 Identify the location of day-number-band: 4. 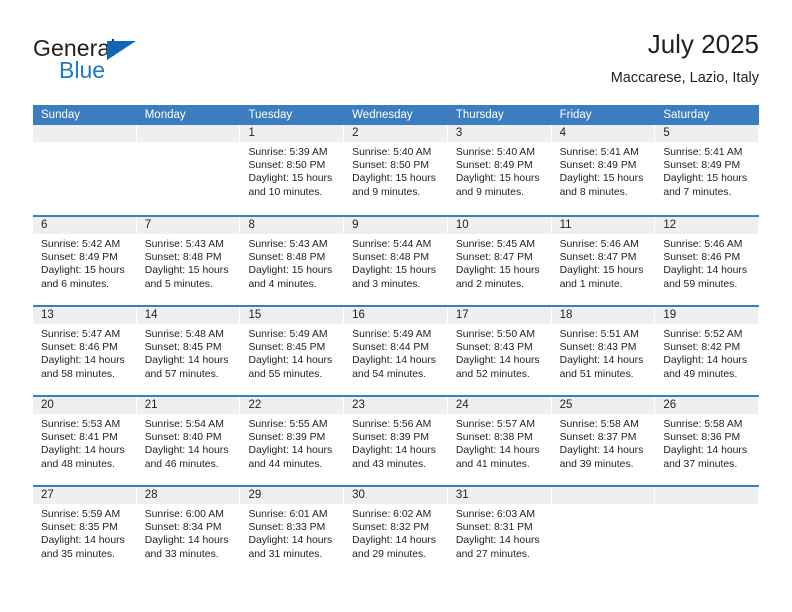
(603, 133).